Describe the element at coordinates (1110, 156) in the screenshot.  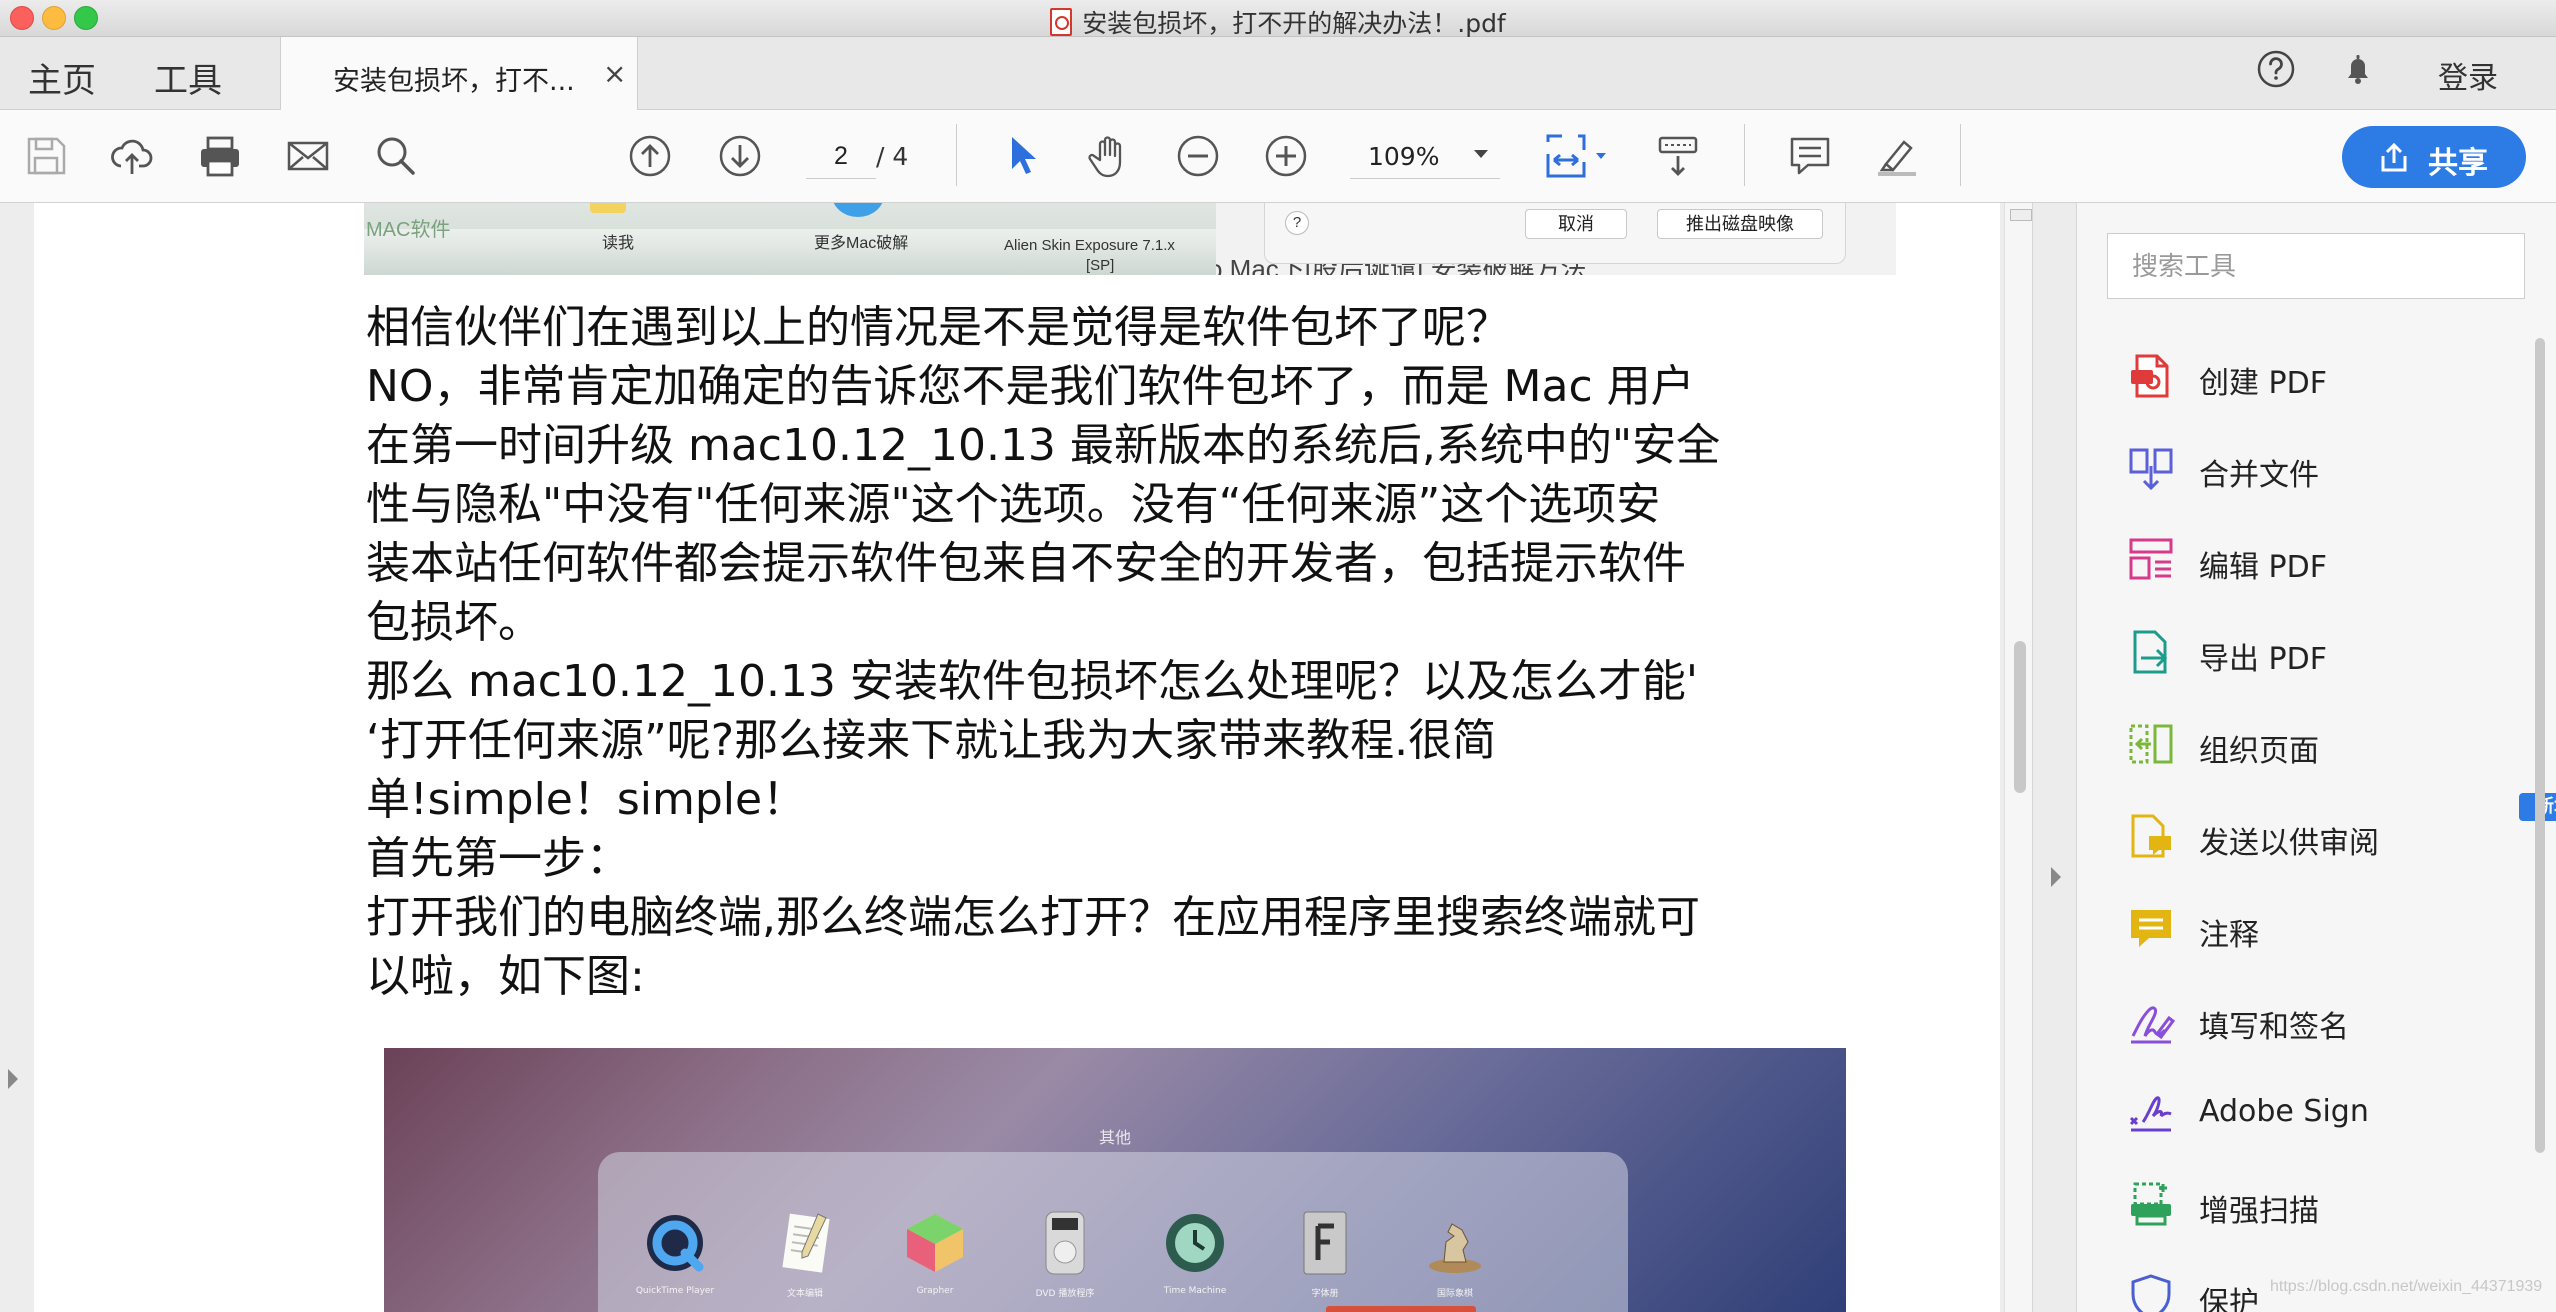
I see `hand-tool-icon` at that location.